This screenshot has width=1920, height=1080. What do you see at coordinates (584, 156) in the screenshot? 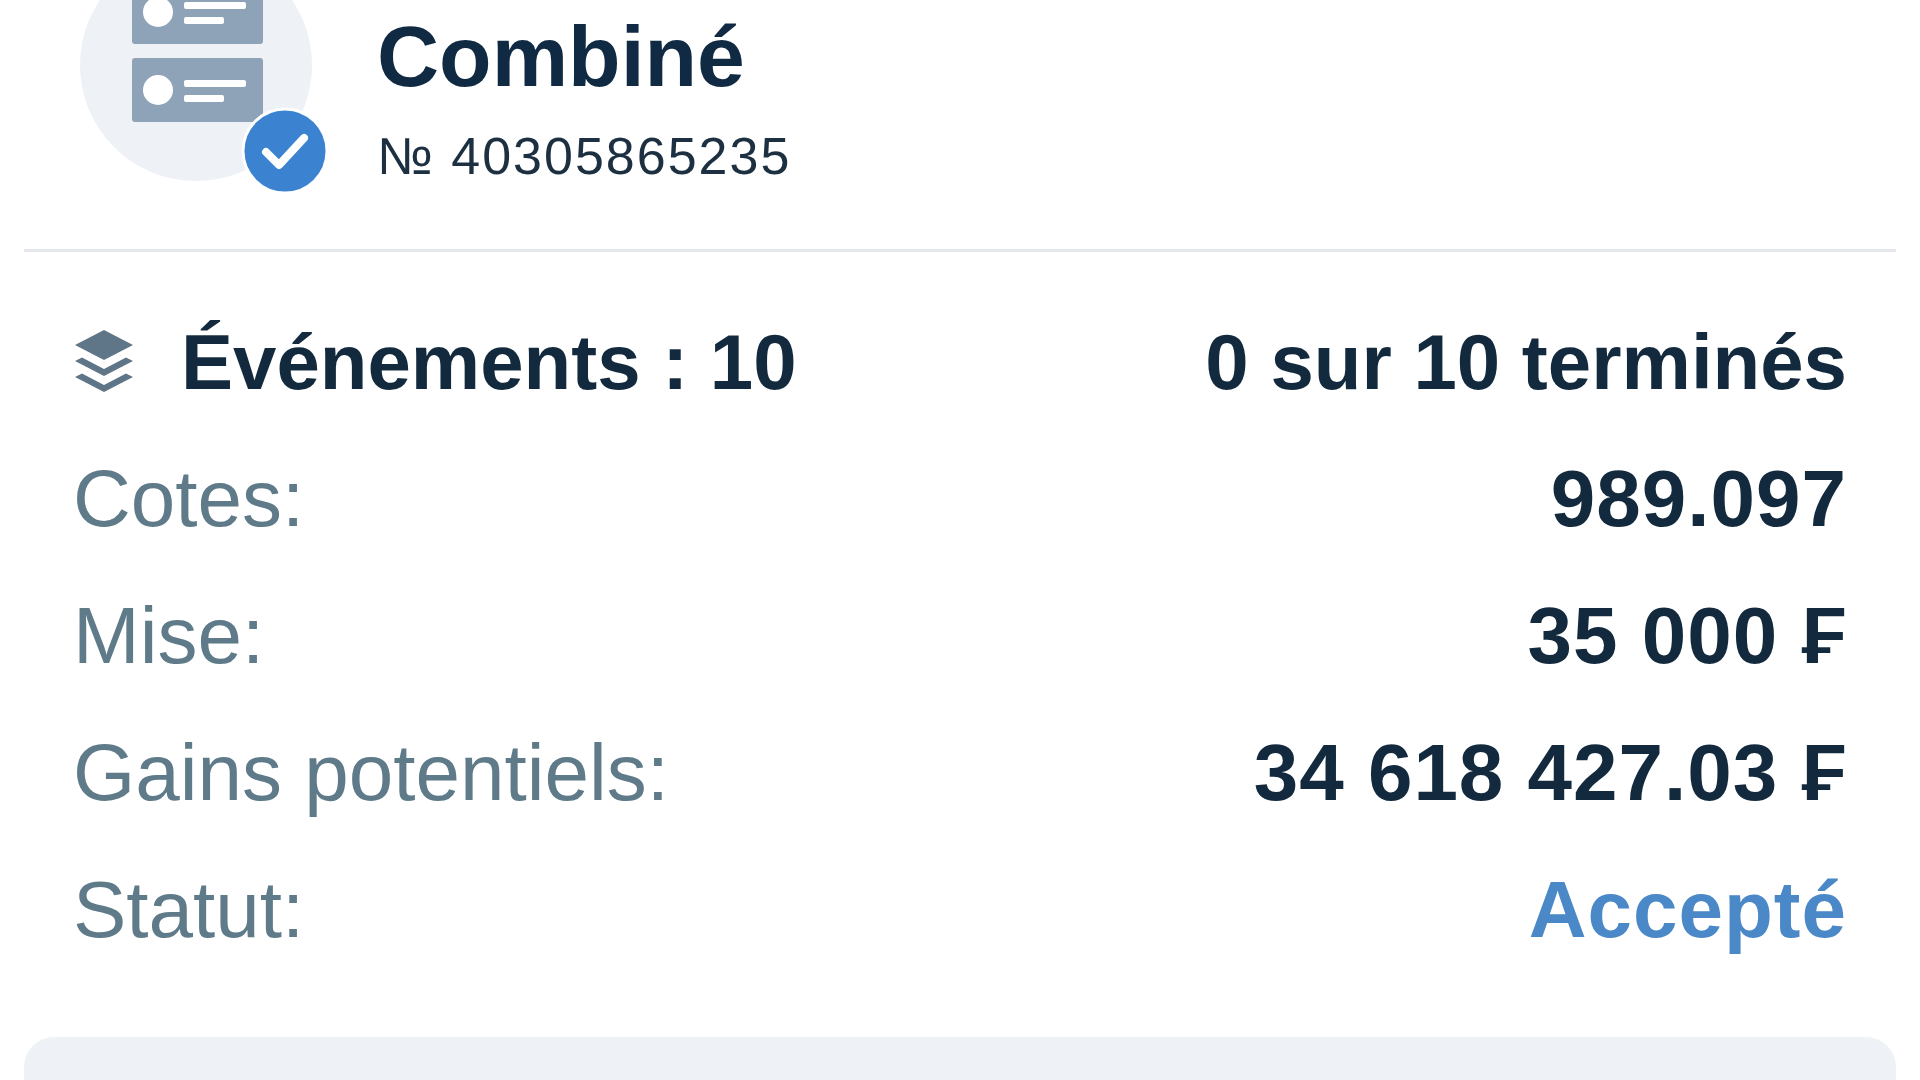
I see `bet-number: № 40305865235` at bounding box center [584, 156].